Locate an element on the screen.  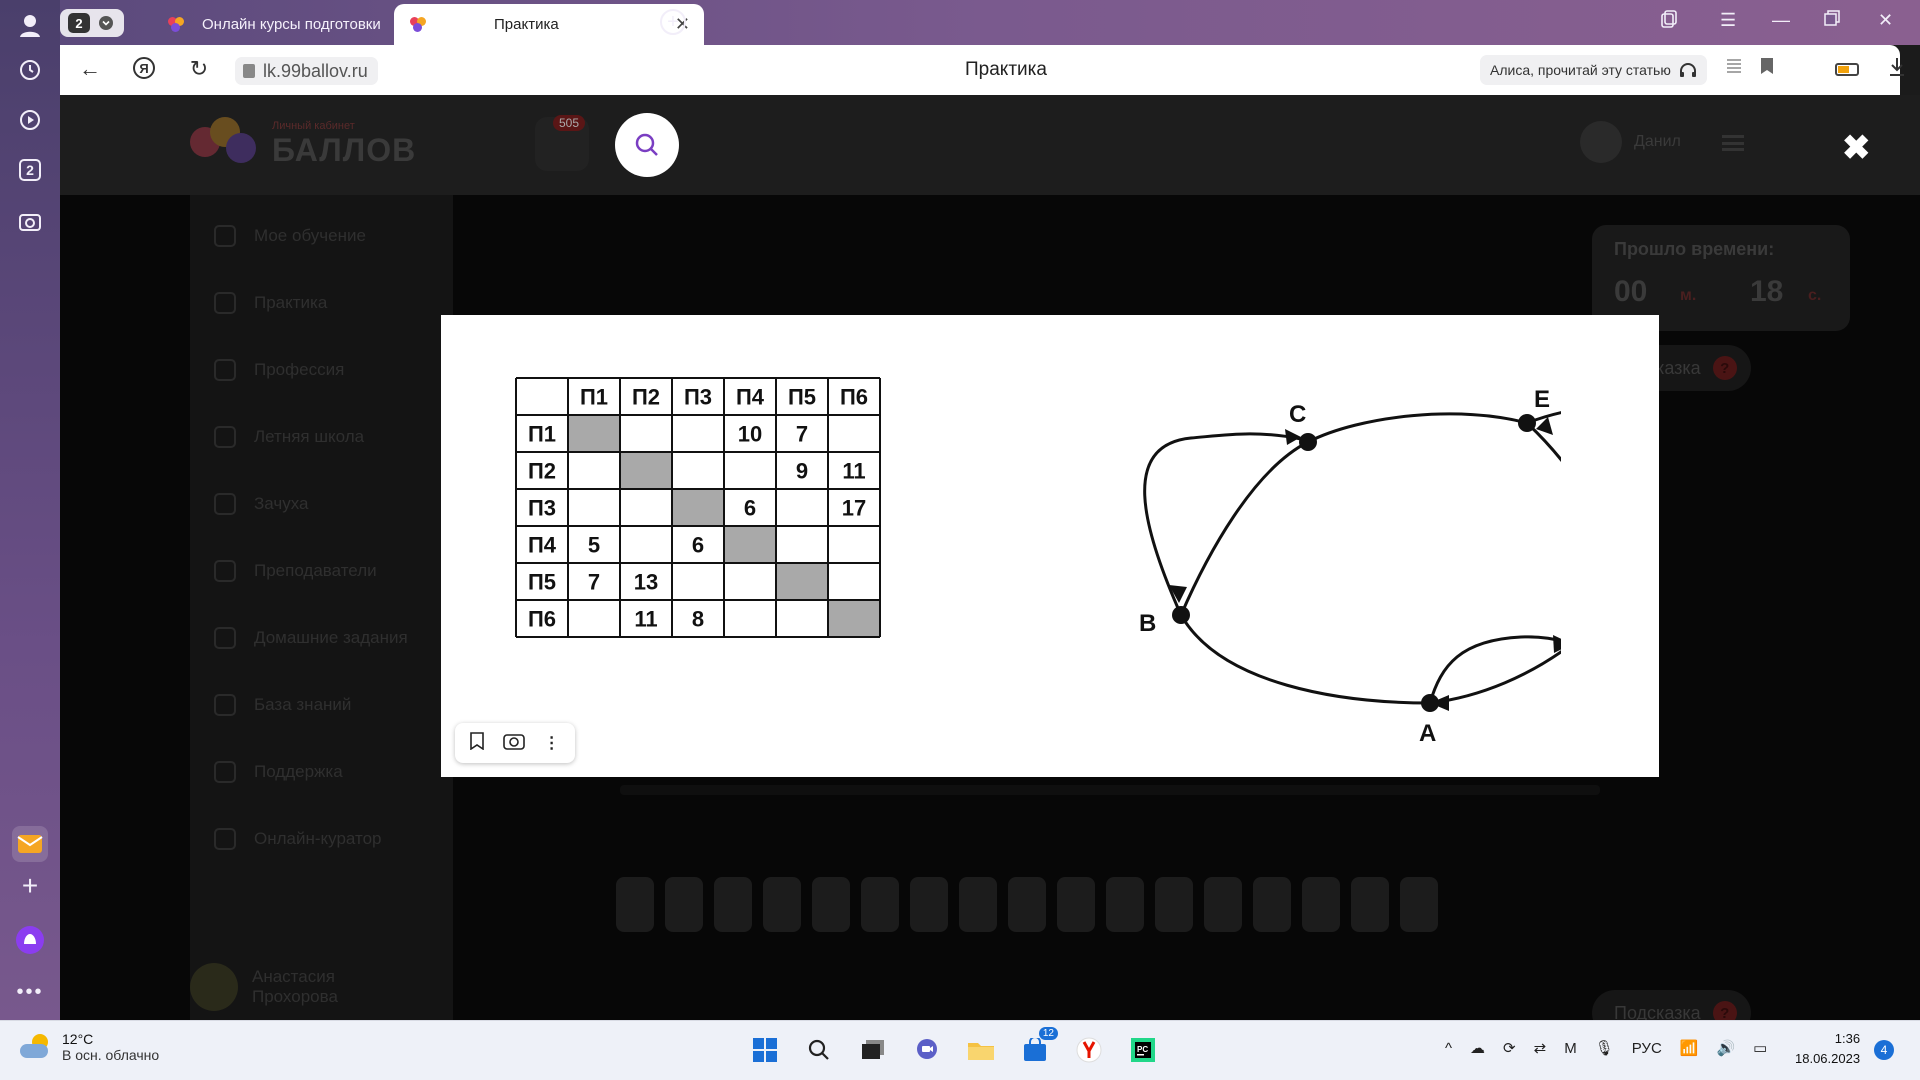
menu-icon: ☰ is located at coordinates (1728, 20).